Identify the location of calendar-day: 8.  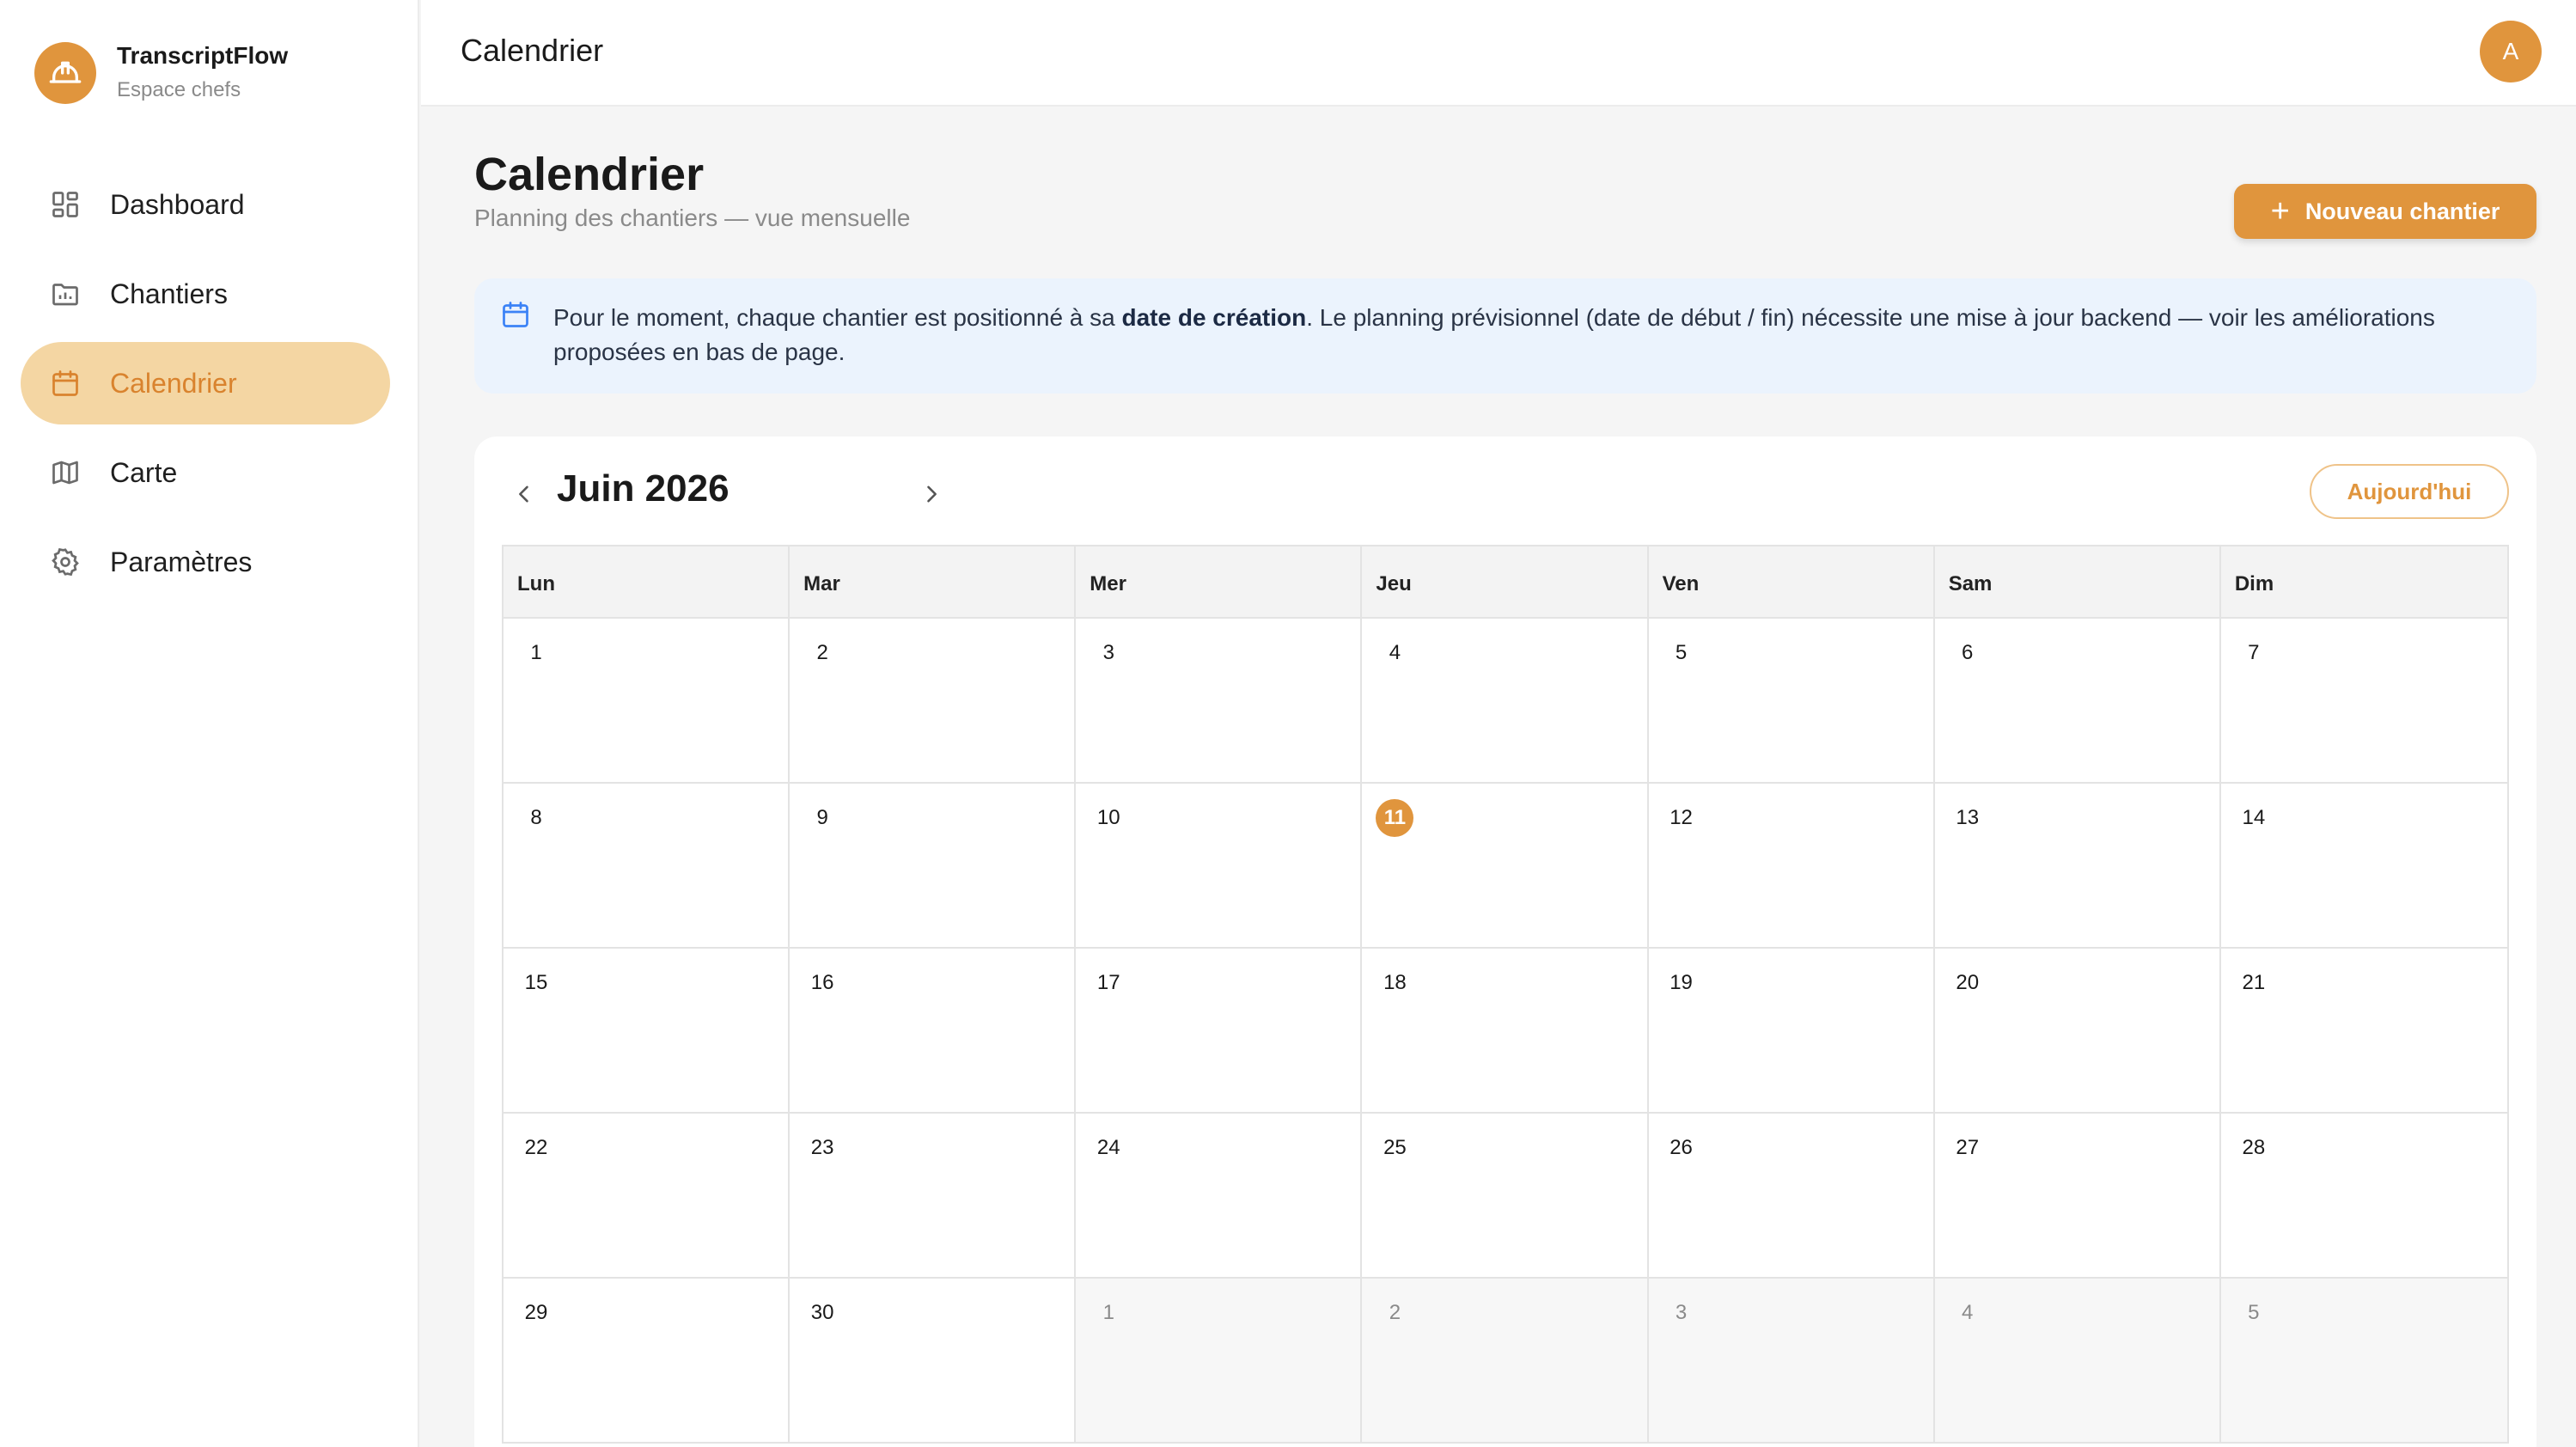
(647, 864).